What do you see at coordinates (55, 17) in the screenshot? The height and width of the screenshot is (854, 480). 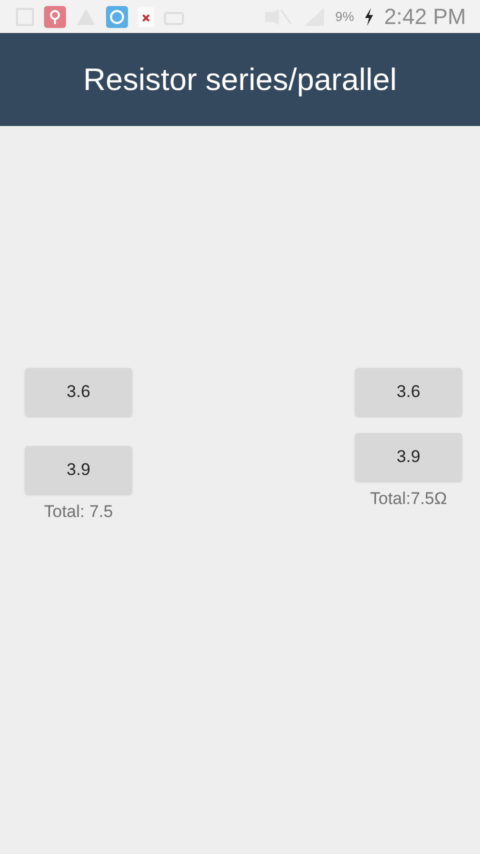 I see `shield-icon` at bounding box center [55, 17].